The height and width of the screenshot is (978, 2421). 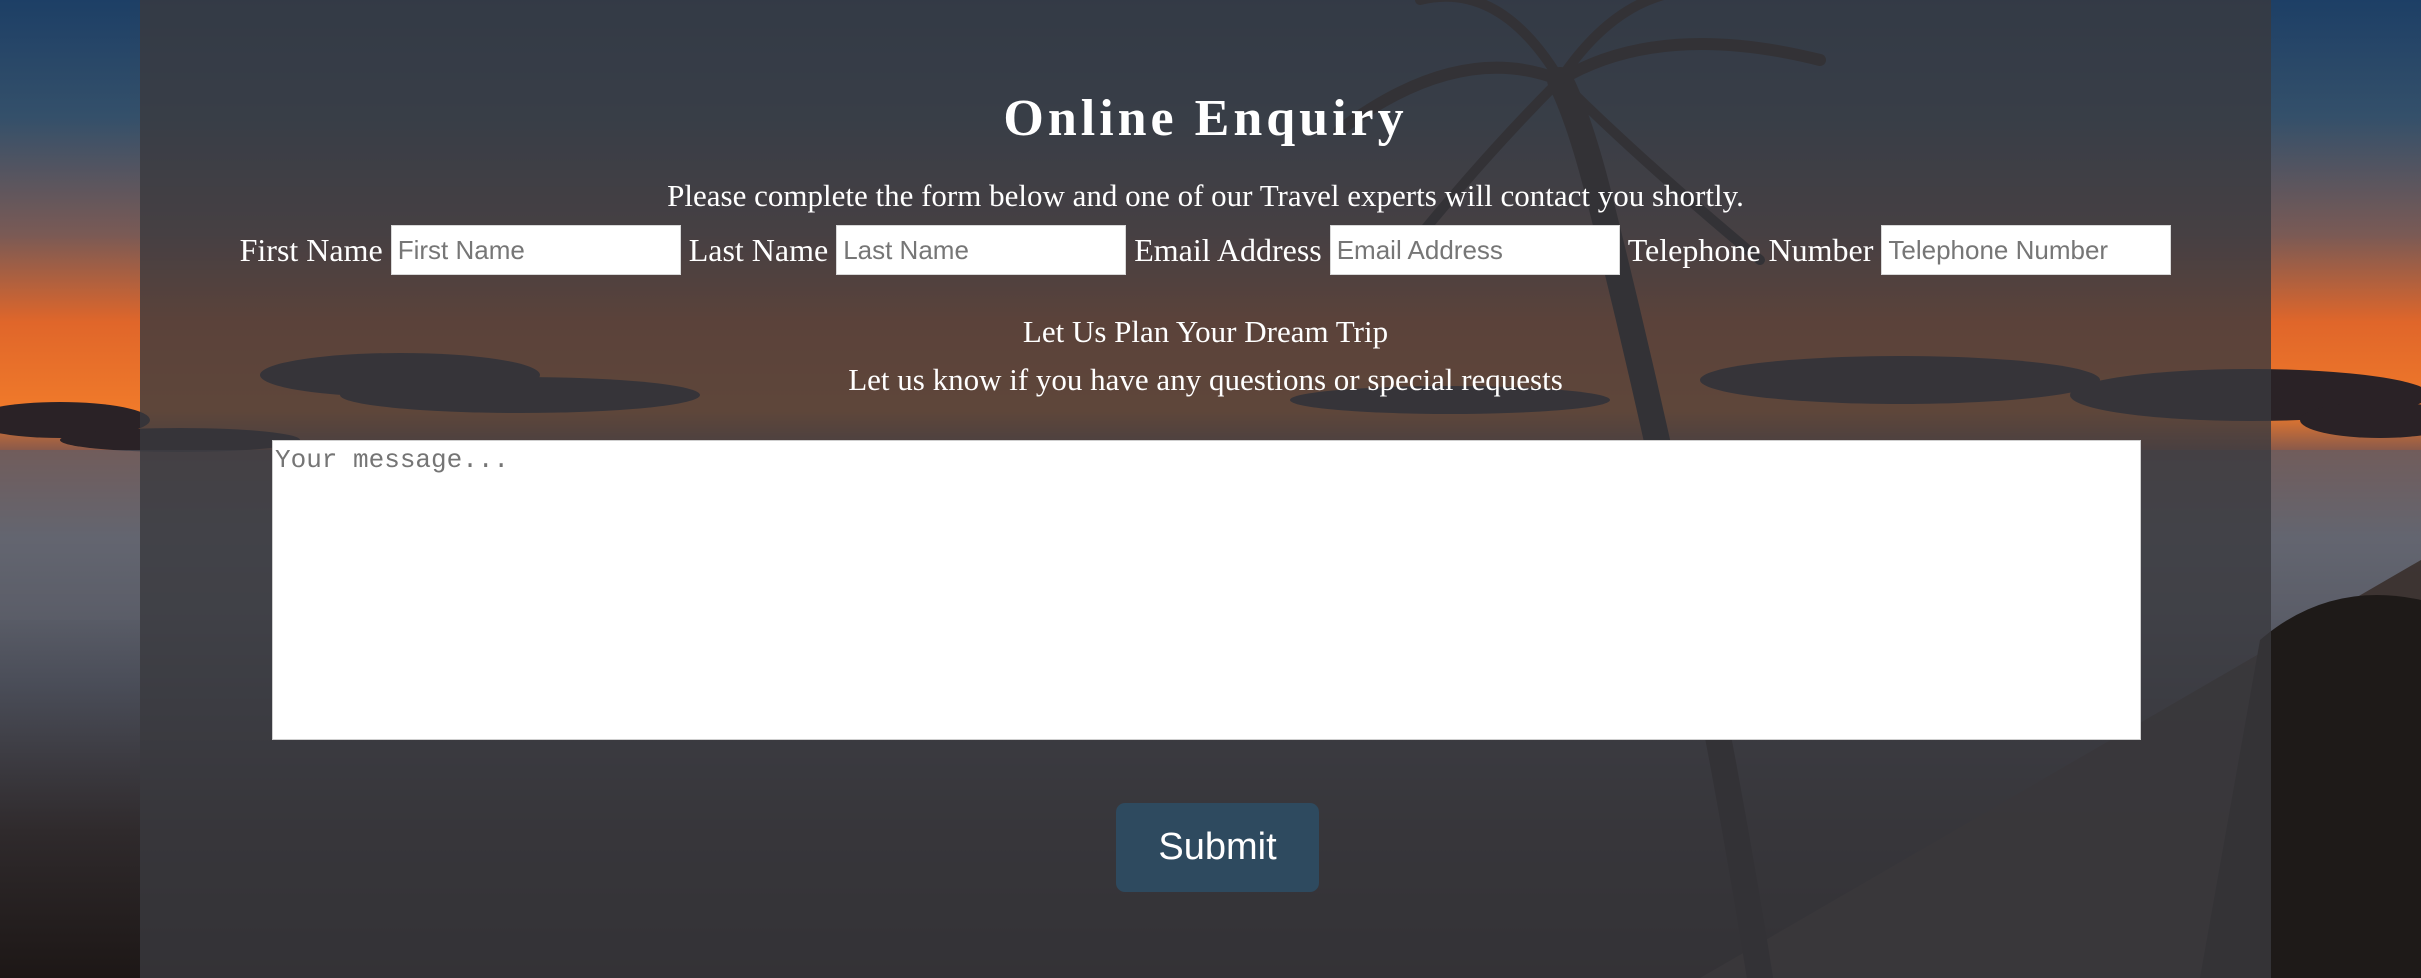 I want to click on first-name-label: First Name, so click(x=311, y=250).